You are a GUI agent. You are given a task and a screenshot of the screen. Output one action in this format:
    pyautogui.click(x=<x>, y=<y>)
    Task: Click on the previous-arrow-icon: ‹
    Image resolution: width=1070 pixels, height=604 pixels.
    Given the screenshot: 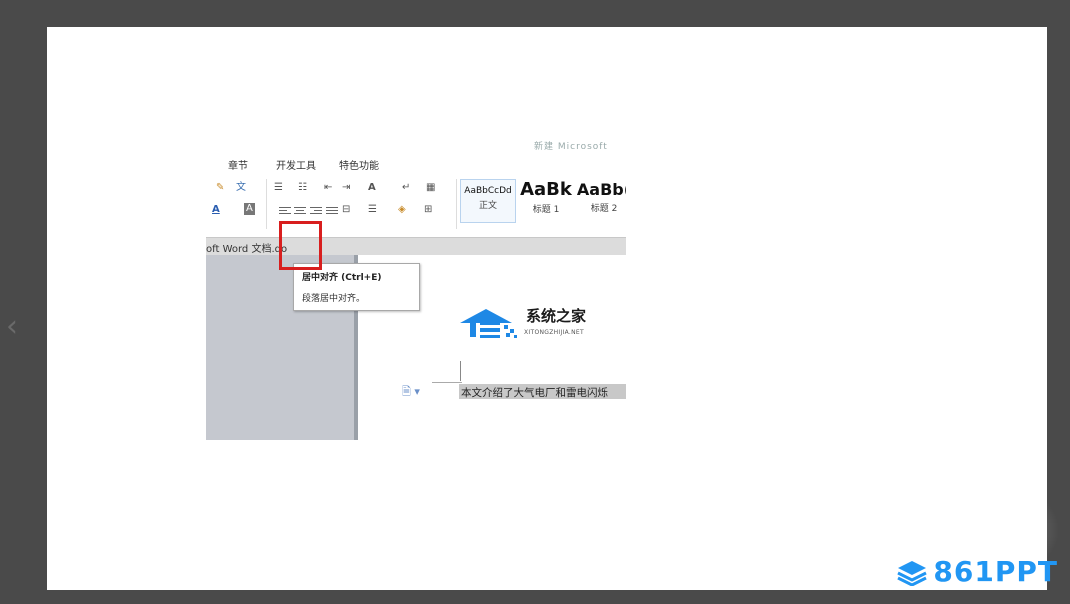 What is the action you would take?
    pyautogui.click(x=16, y=327)
    